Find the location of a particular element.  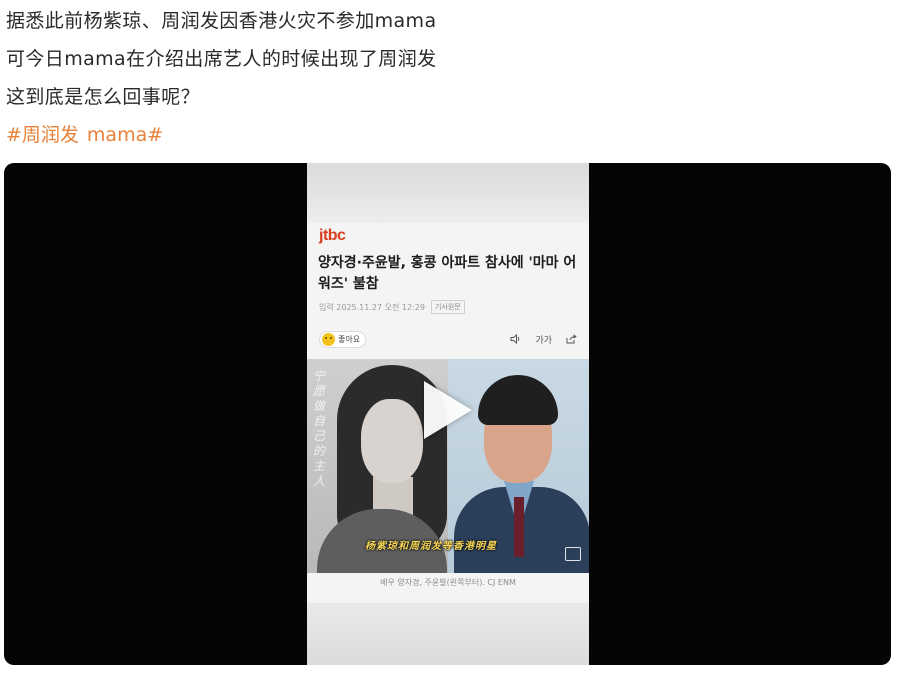

jtbc-logo: jtbc is located at coordinates (332, 235).